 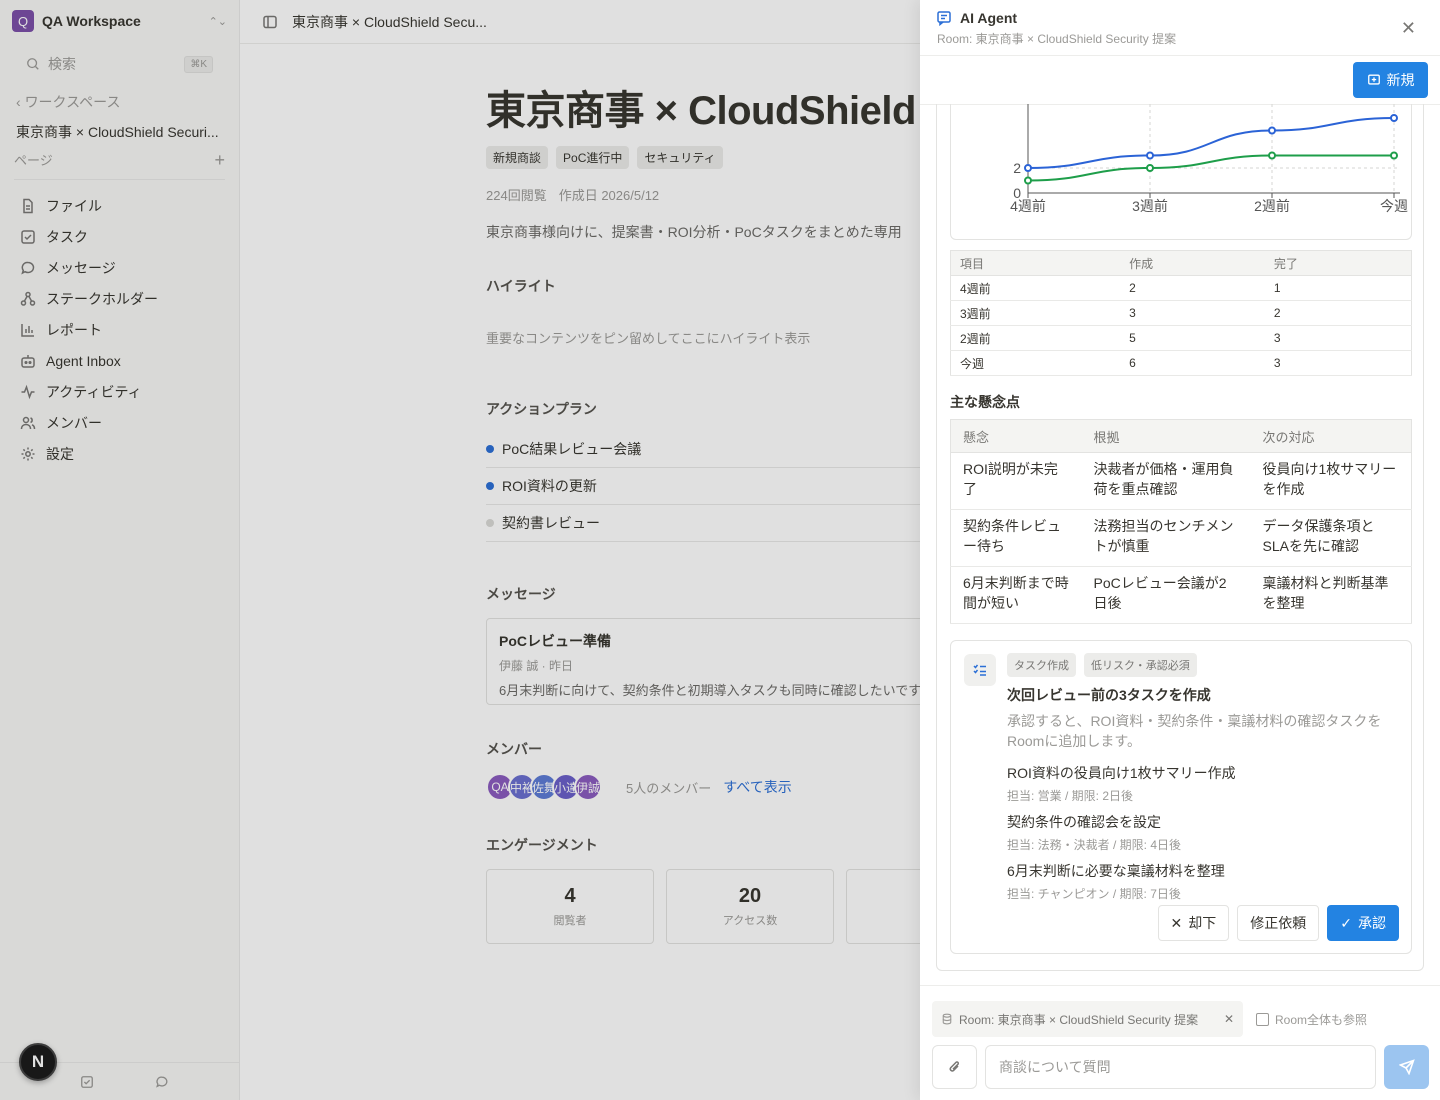 I want to click on tag: 新規商談, so click(x=517, y=157).